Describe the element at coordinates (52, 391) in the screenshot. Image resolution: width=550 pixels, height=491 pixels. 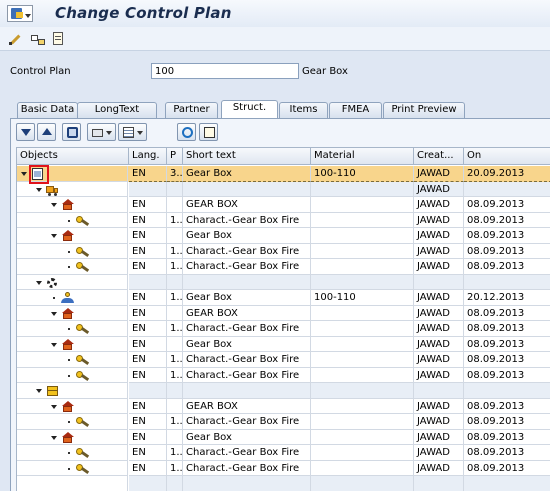
I see `box-icon` at that location.